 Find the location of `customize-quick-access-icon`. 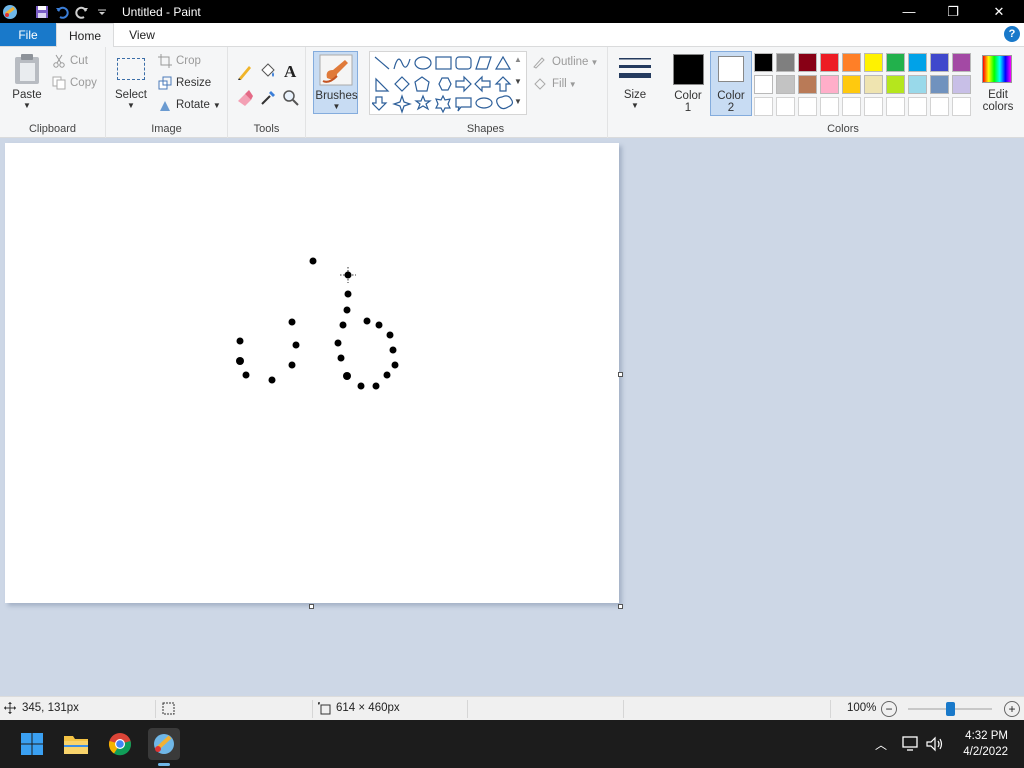

customize-quick-access-icon is located at coordinates (102, 11).